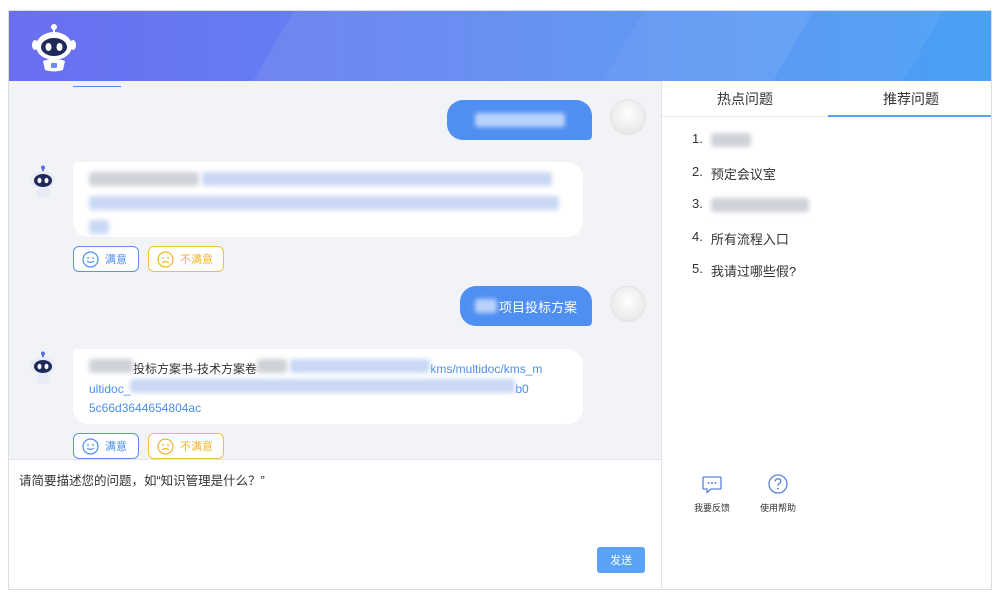 The height and width of the screenshot is (597, 1000). What do you see at coordinates (749, 239) in the screenshot?
I see `question-text: 所有流程入口` at bounding box center [749, 239].